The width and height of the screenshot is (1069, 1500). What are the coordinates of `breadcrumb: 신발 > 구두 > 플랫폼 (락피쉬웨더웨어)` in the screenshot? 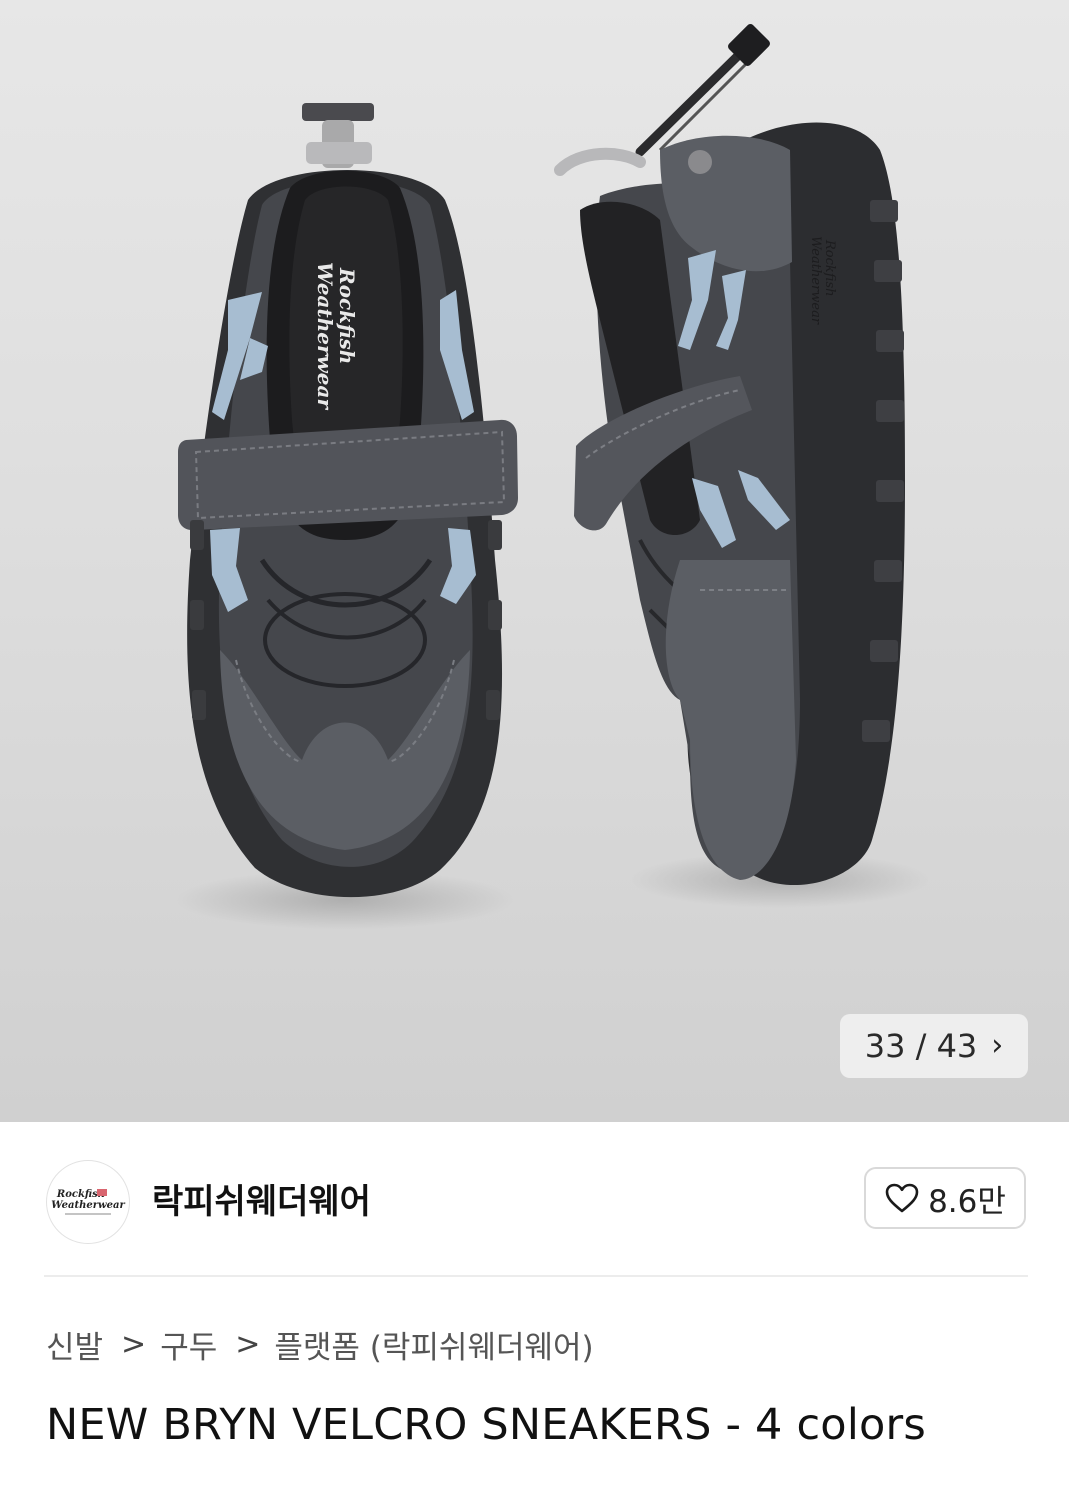 It's located at (320, 1344).